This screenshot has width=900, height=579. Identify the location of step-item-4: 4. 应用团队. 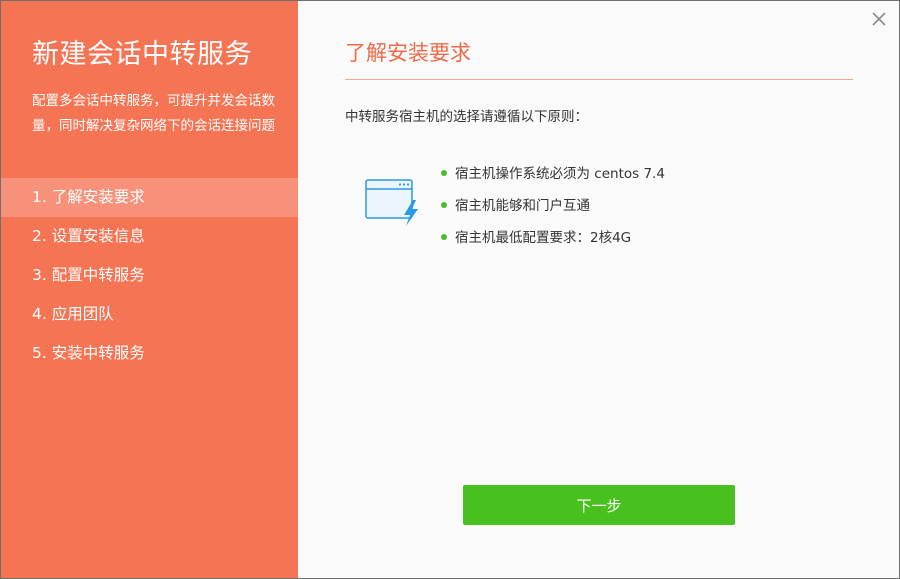
(149, 314).